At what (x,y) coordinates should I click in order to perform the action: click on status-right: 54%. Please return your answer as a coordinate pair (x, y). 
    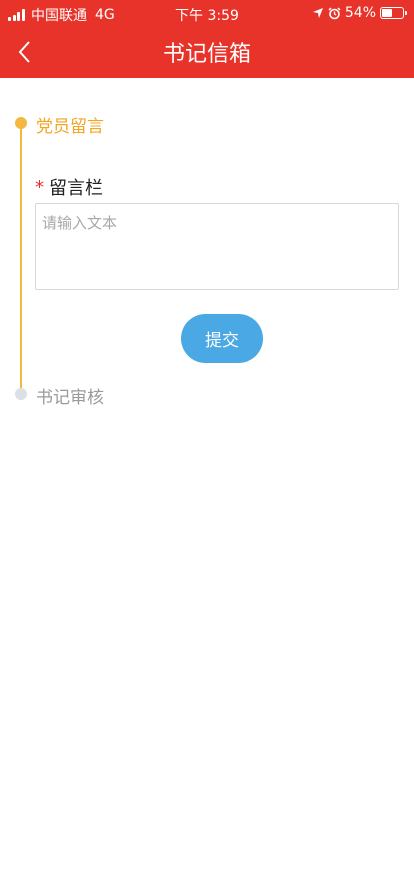
    Looking at the image, I should click on (357, 13).